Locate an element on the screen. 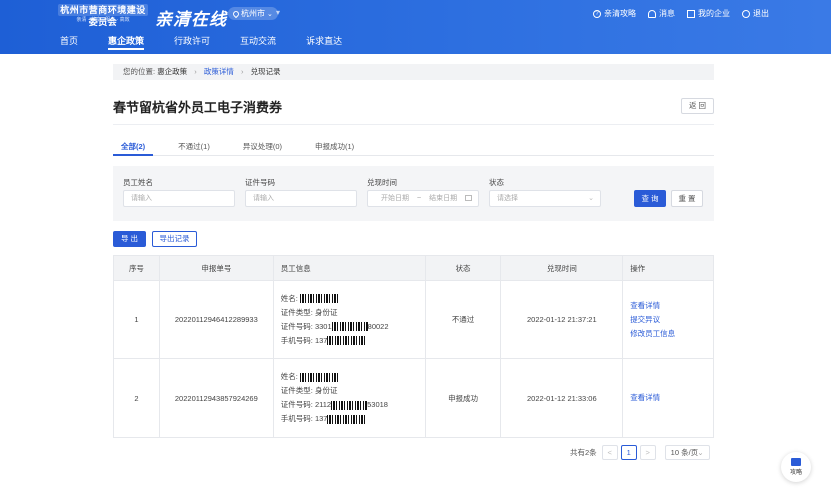  top-action-logout: 退出 is located at coordinates (755, 13).